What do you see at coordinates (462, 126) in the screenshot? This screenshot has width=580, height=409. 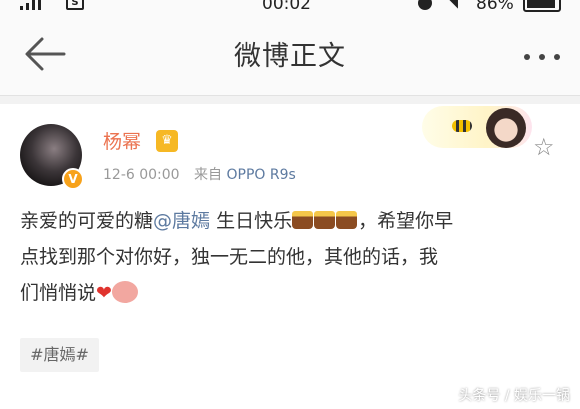 I see `bee-icon` at bounding box center [462, 126].